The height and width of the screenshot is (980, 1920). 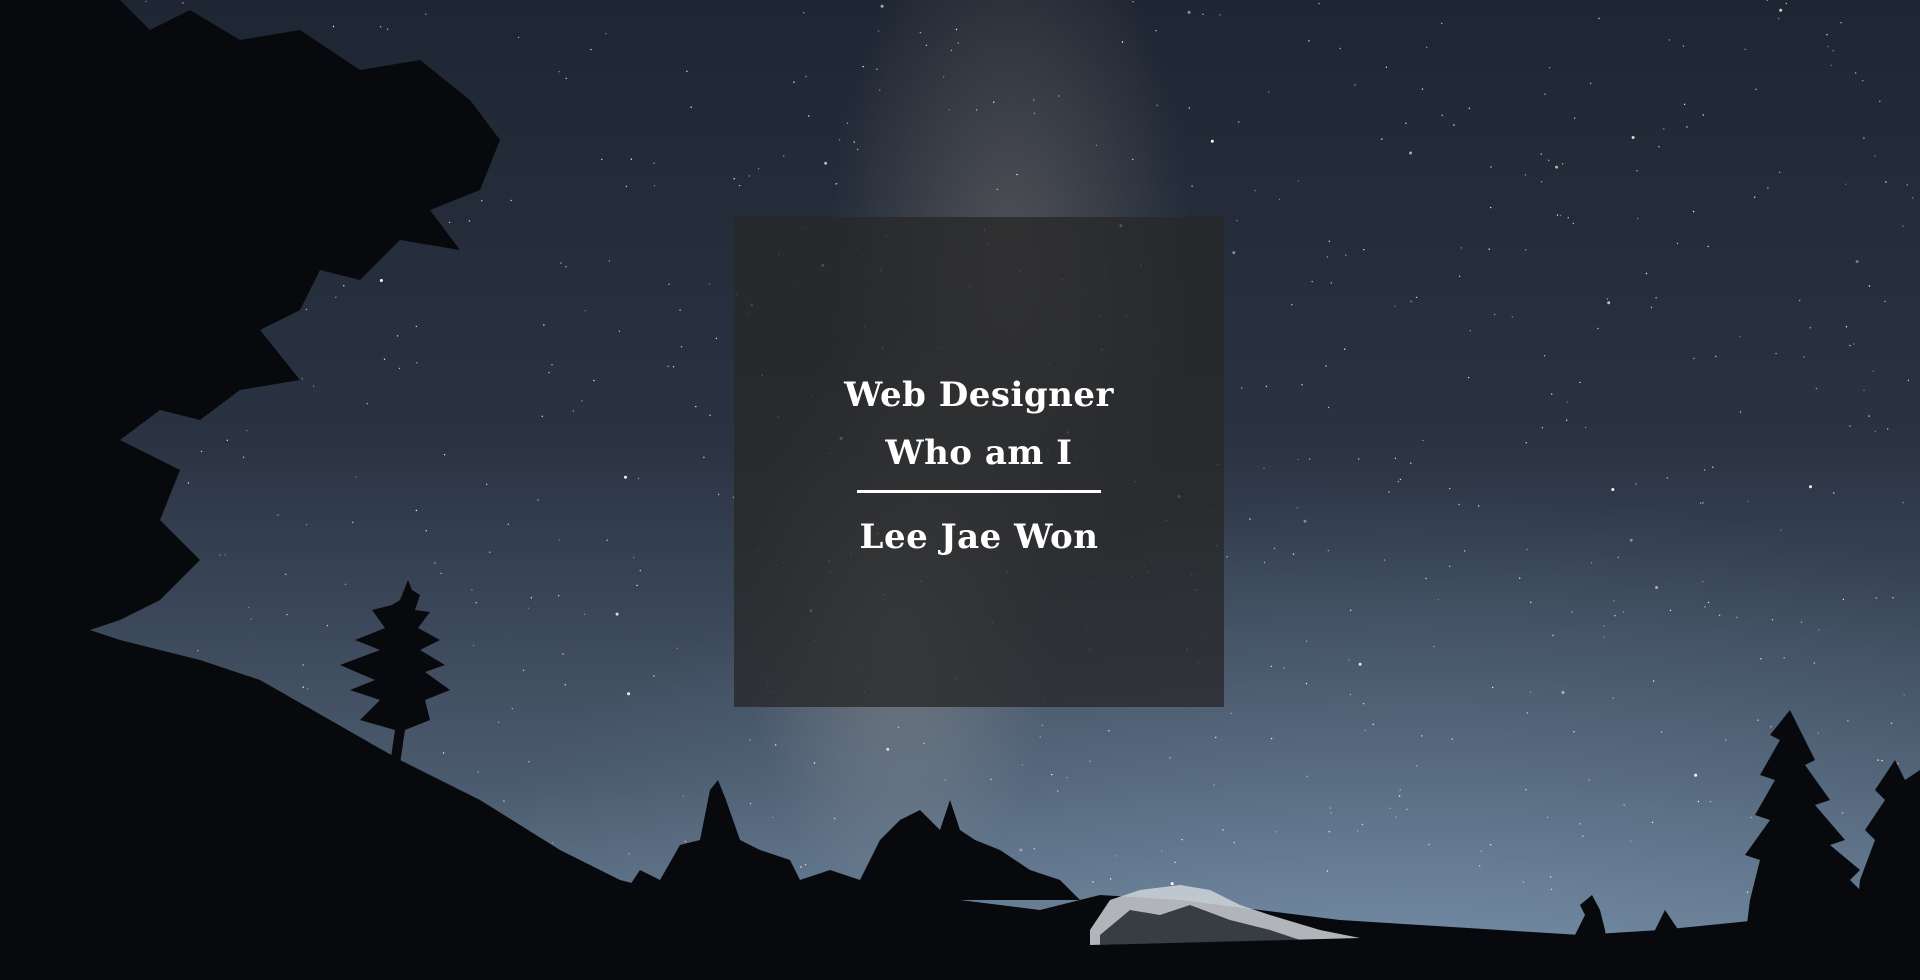 I want to click on title-line-2: Who am I, so click(x=979, y=452).